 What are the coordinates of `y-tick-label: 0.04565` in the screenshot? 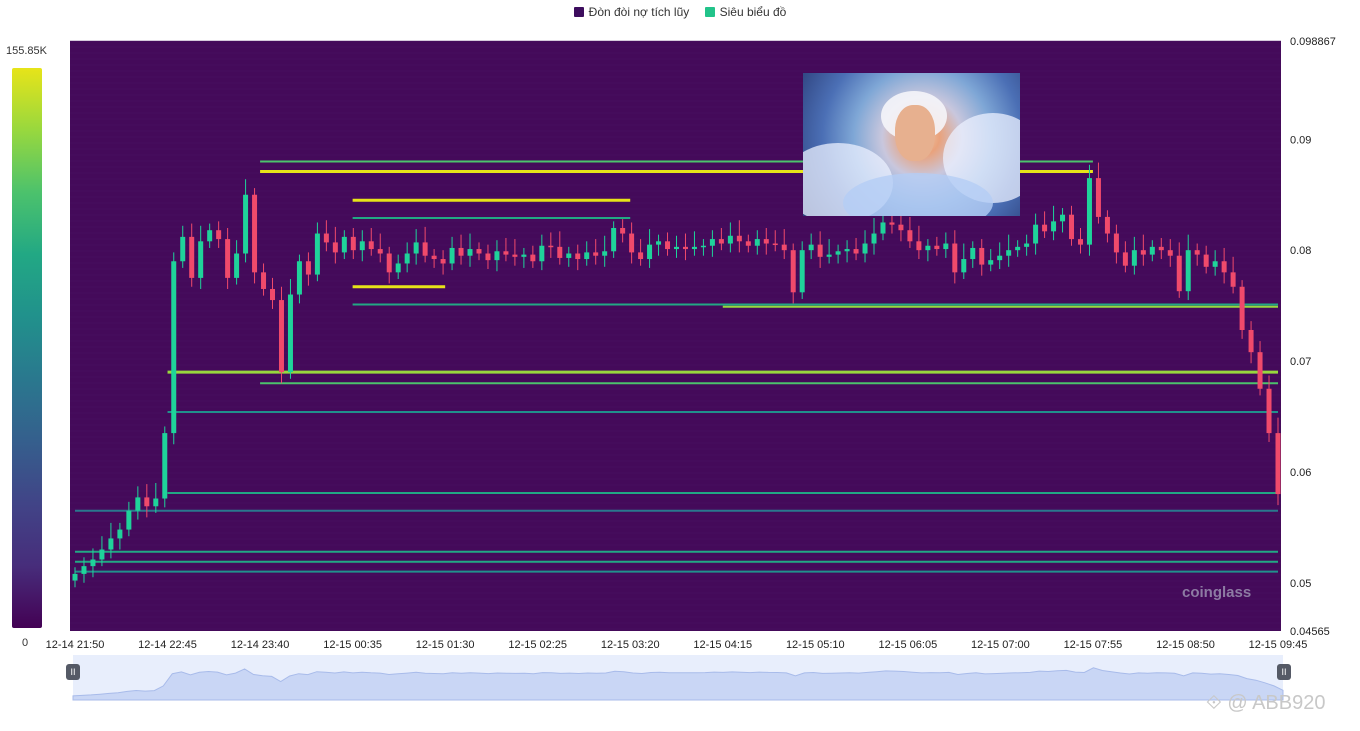 It's located at (1310, 632).